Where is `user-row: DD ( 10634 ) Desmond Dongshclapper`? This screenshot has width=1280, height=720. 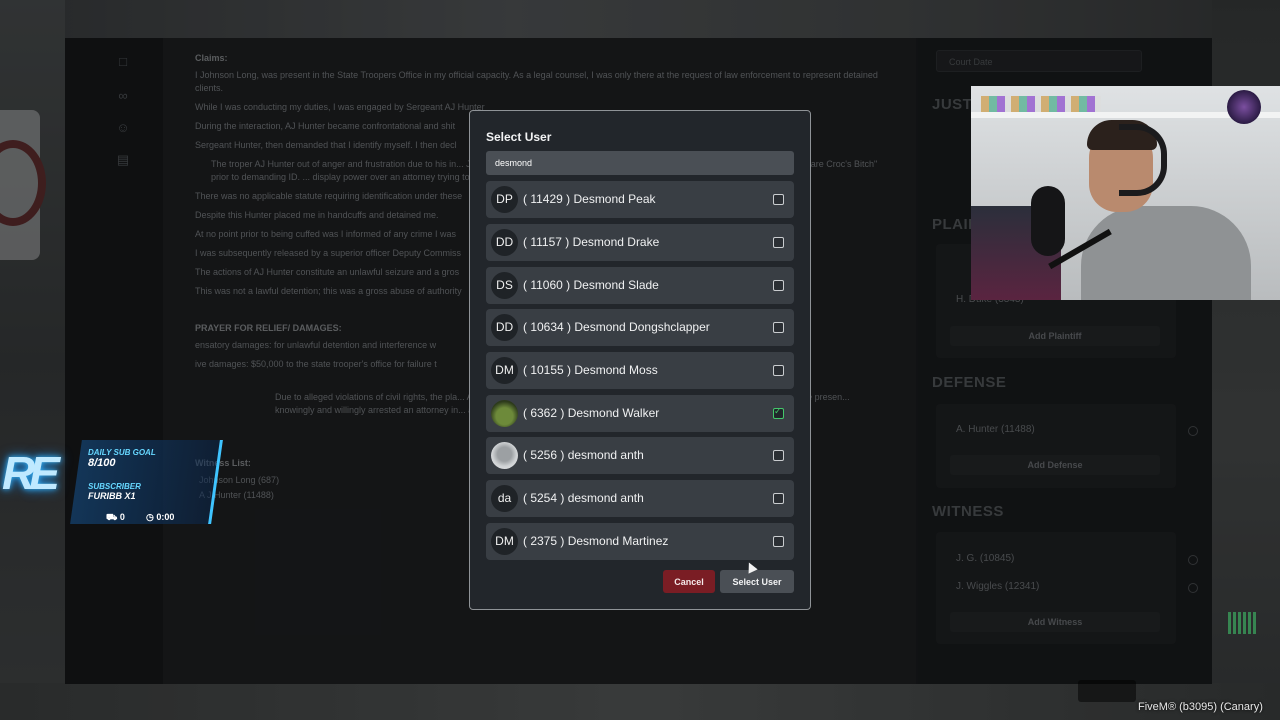 user-row: DD ( 10634 ) Desmond Dongshclapper is located at coordinates (640, 327).